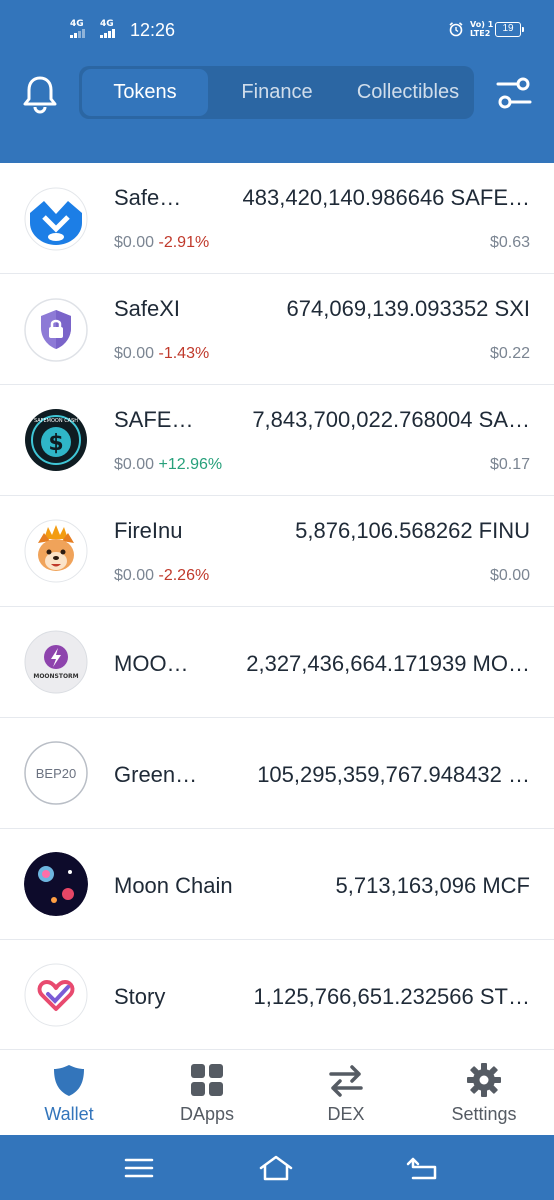 This screenshot has height=1200, width=554. I want to click on signal-sim1: 4G, so click(78, 29).